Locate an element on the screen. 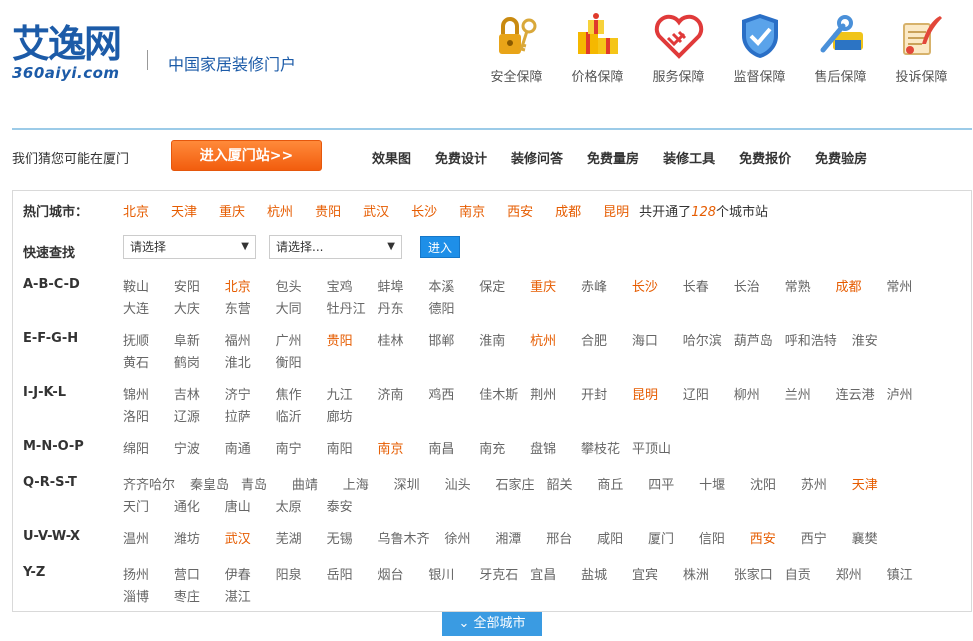 The image size is (973, 641). city-link: 青岛 is located at coordinates (266, 486).